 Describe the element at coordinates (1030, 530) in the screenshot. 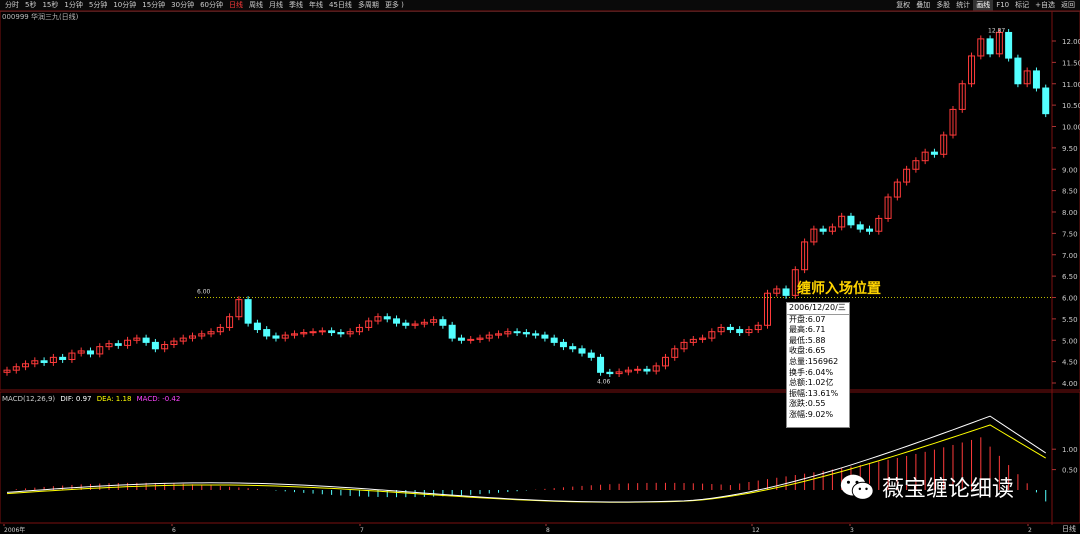

I see `time-tick-6: 2` at that location.